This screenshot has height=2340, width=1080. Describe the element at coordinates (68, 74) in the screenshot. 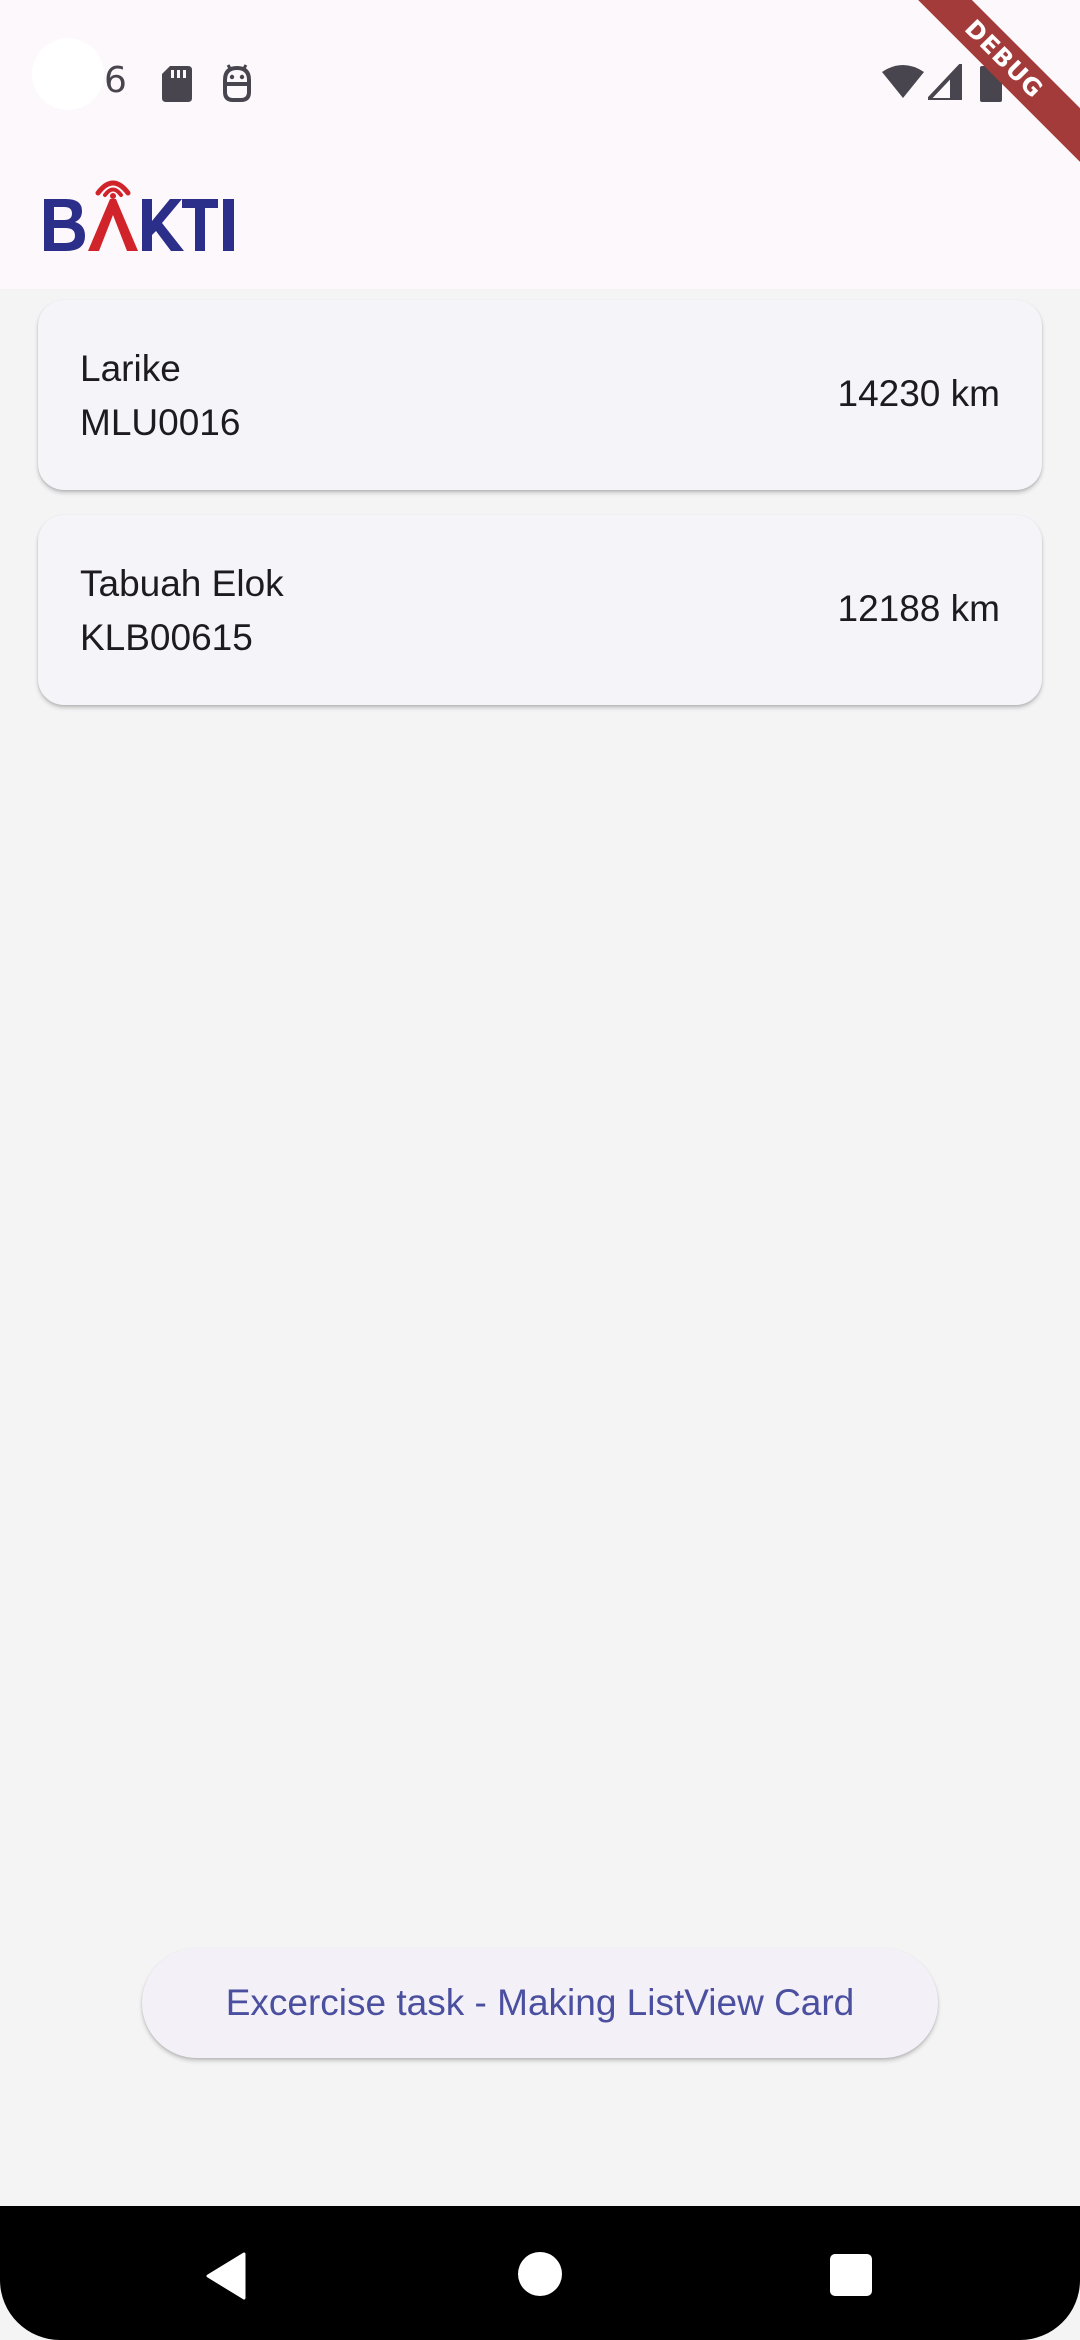

I see `status-avatar-circle` at that location.